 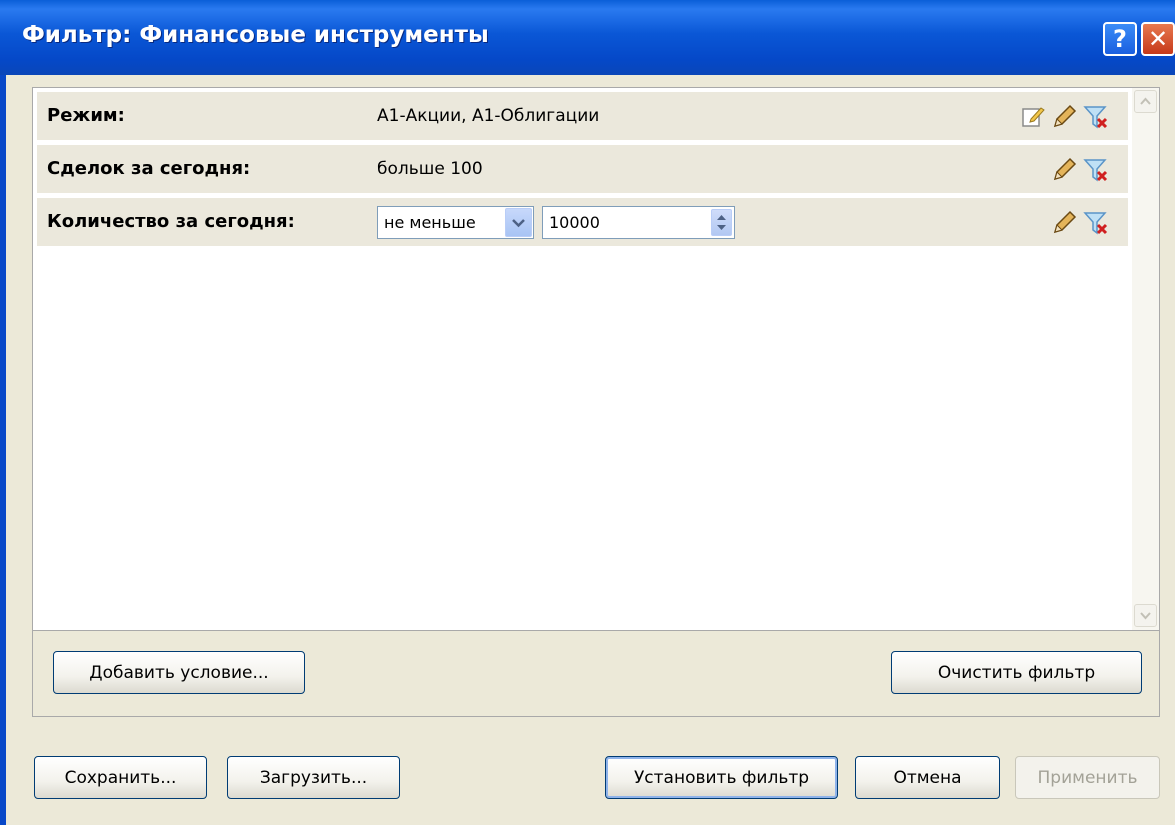 I want to click on window-title: Фильтр: Финансовые инструменты, so click(x=255, y=35).